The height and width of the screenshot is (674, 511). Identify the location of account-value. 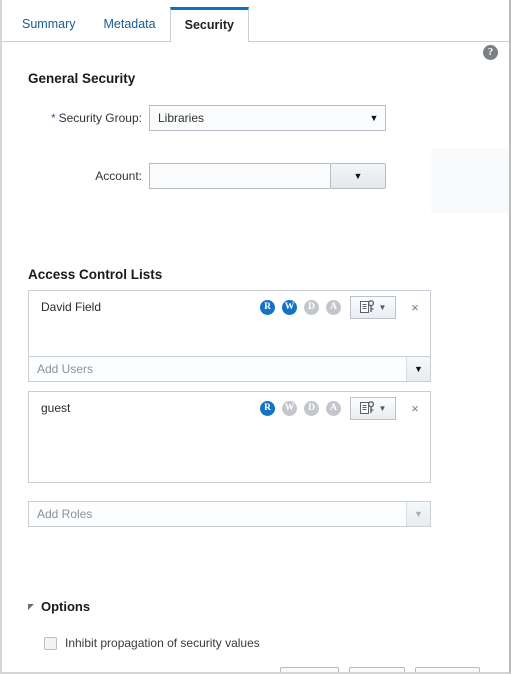
(239, 176).